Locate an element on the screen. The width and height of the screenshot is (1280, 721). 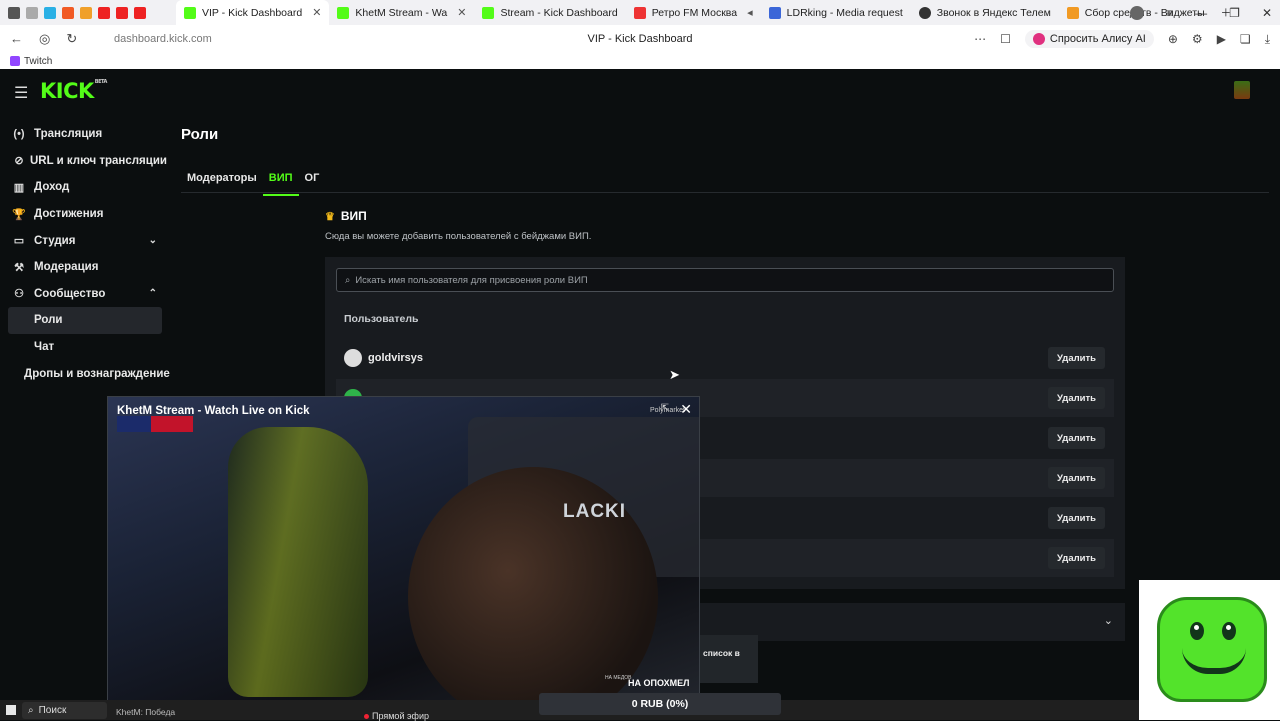
sidebar-item-achievements: 🏆 Достижения is located at coordinates (87, 214).